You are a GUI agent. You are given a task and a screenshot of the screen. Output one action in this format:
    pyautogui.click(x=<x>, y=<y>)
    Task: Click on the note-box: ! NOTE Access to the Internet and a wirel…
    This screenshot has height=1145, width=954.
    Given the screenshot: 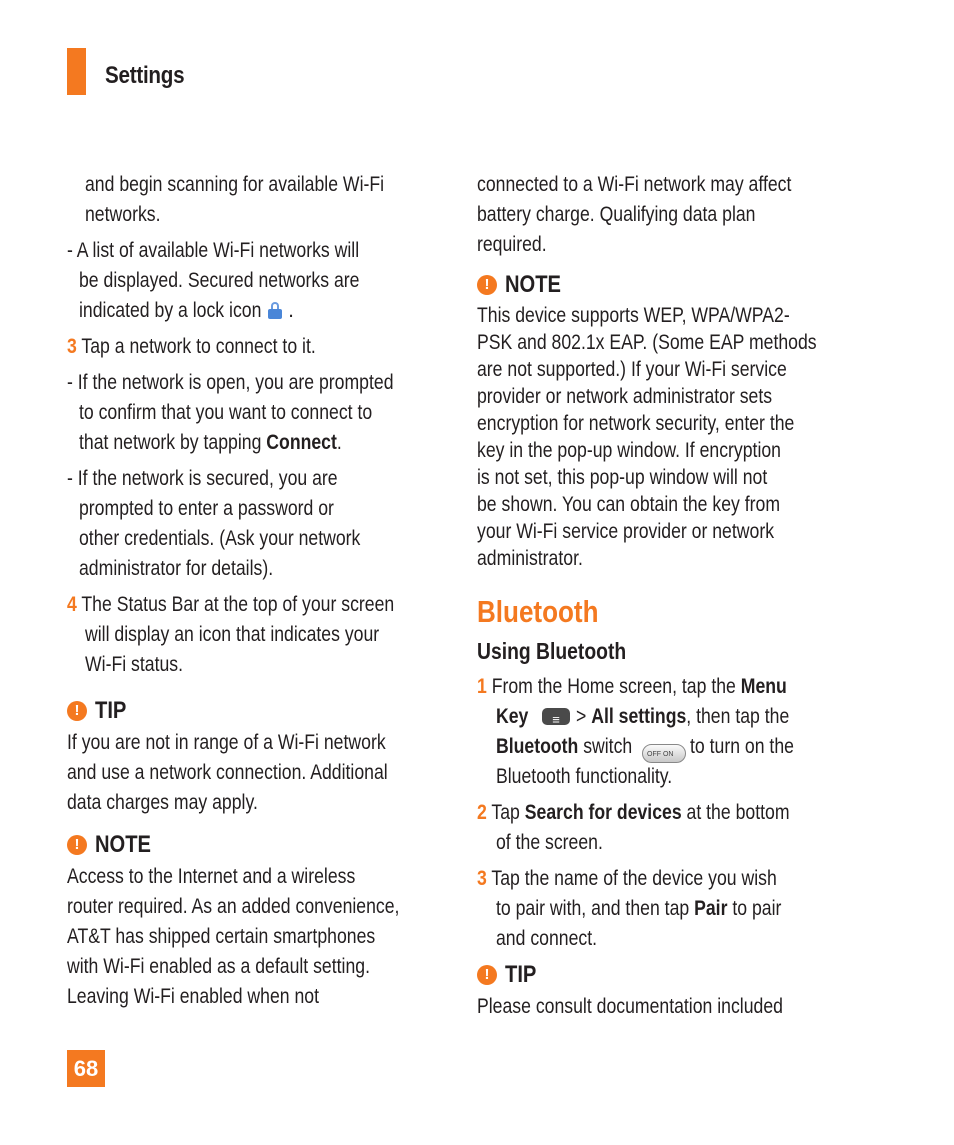 What is the action you would take?
    pyautogui.click(x=233, y=919)
    